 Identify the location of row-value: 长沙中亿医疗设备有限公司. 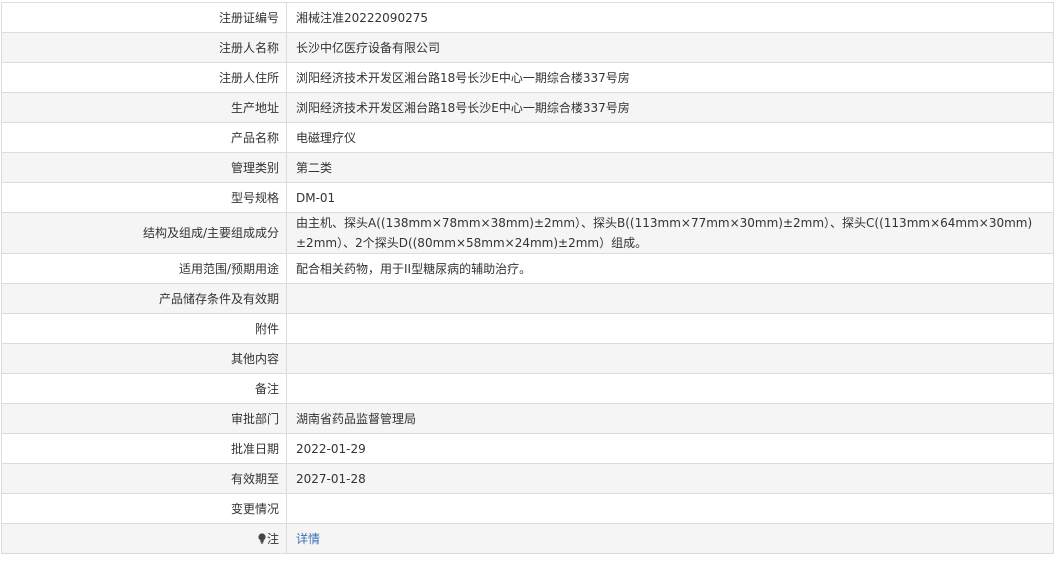
(670, 47).